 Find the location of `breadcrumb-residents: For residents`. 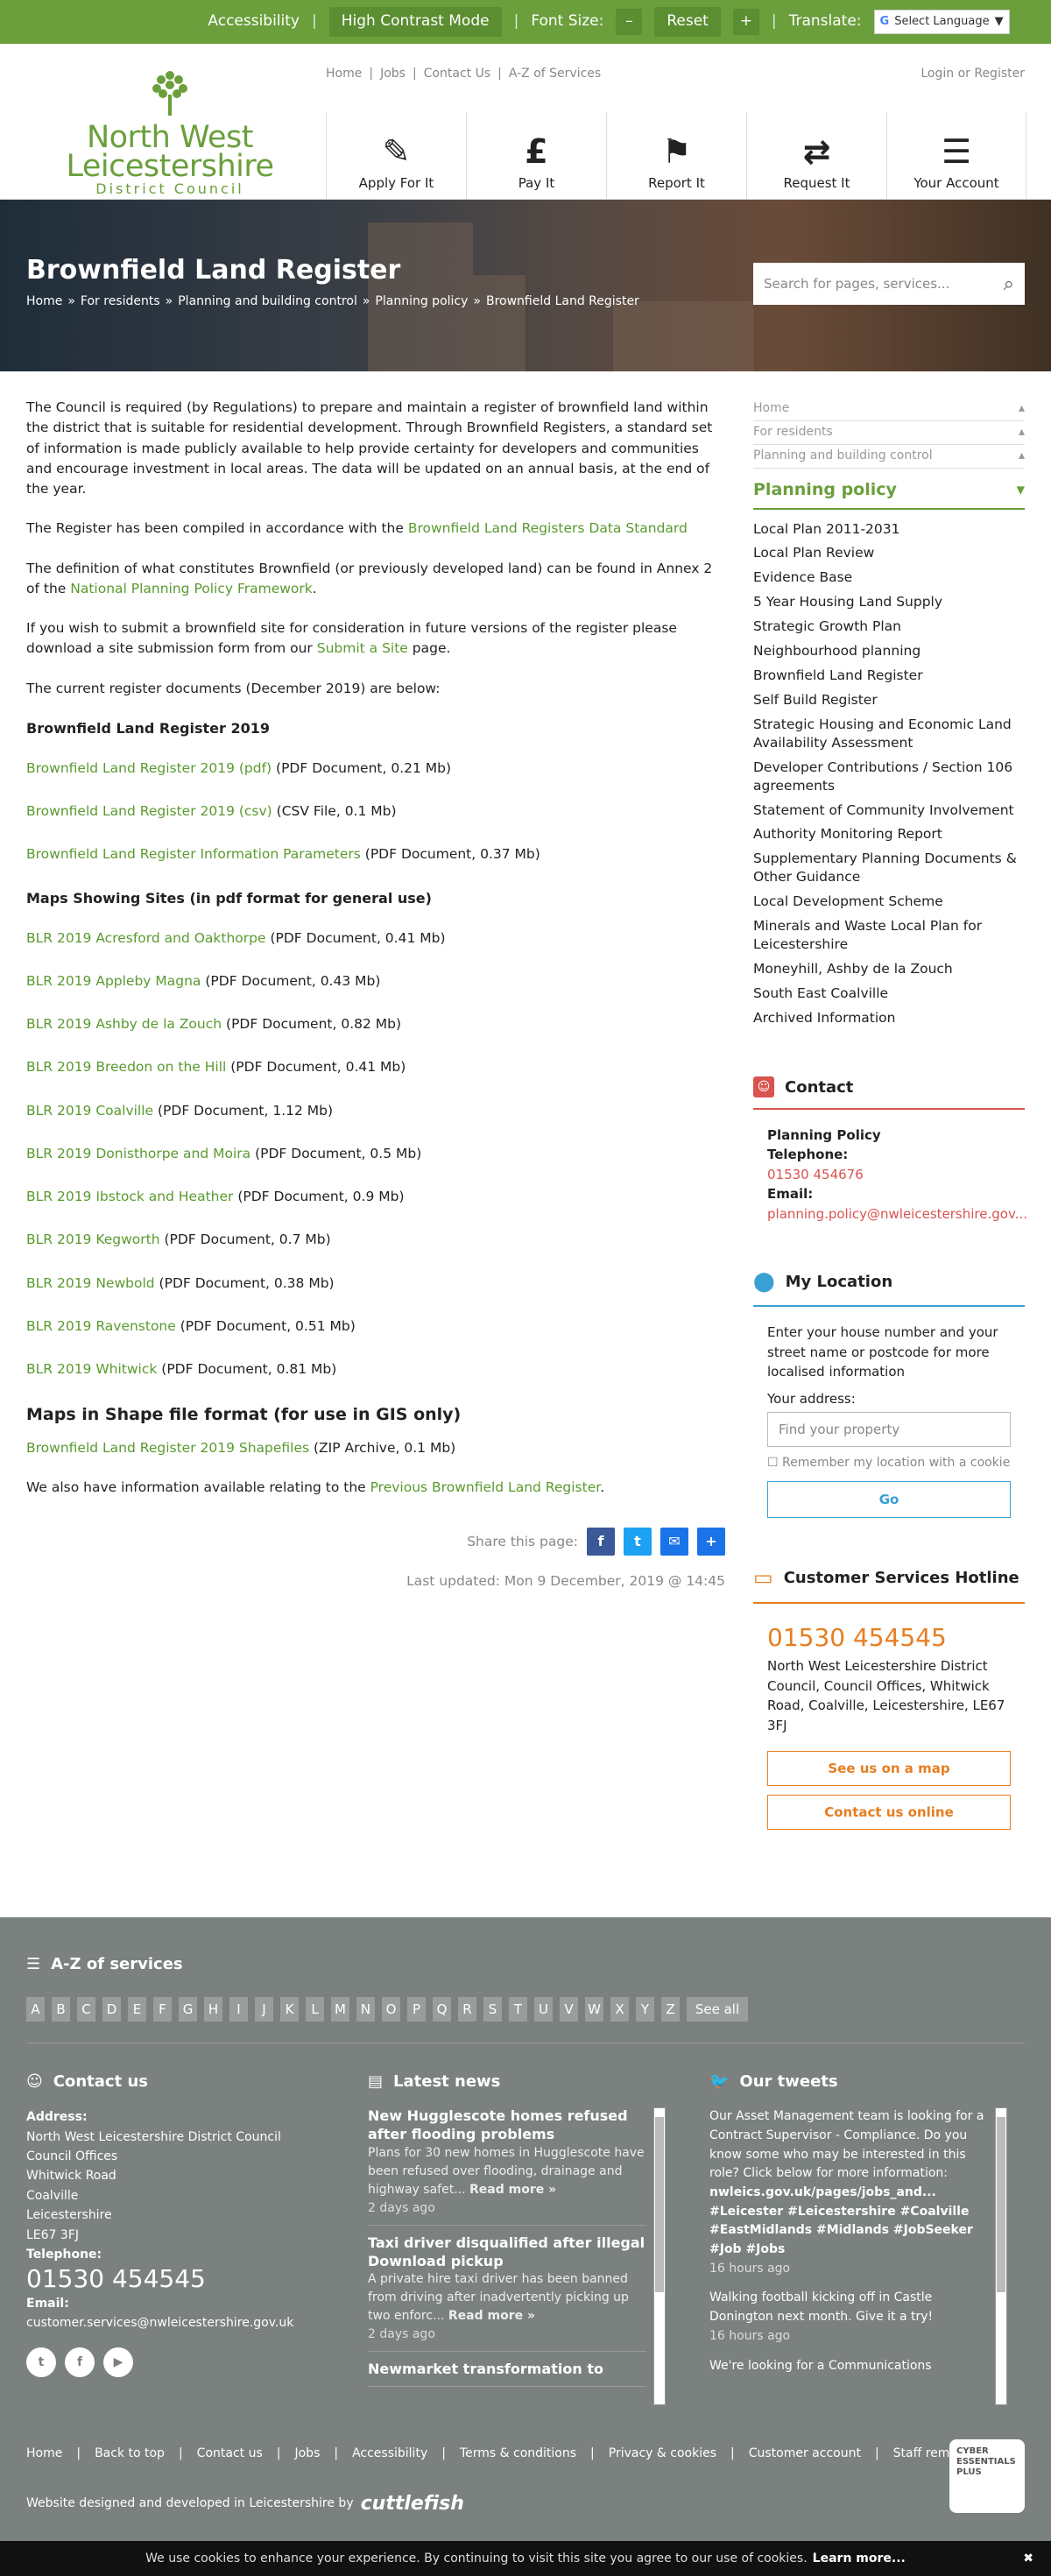

breadcrumb-residents: For residents is located at coordinates (121, 302).